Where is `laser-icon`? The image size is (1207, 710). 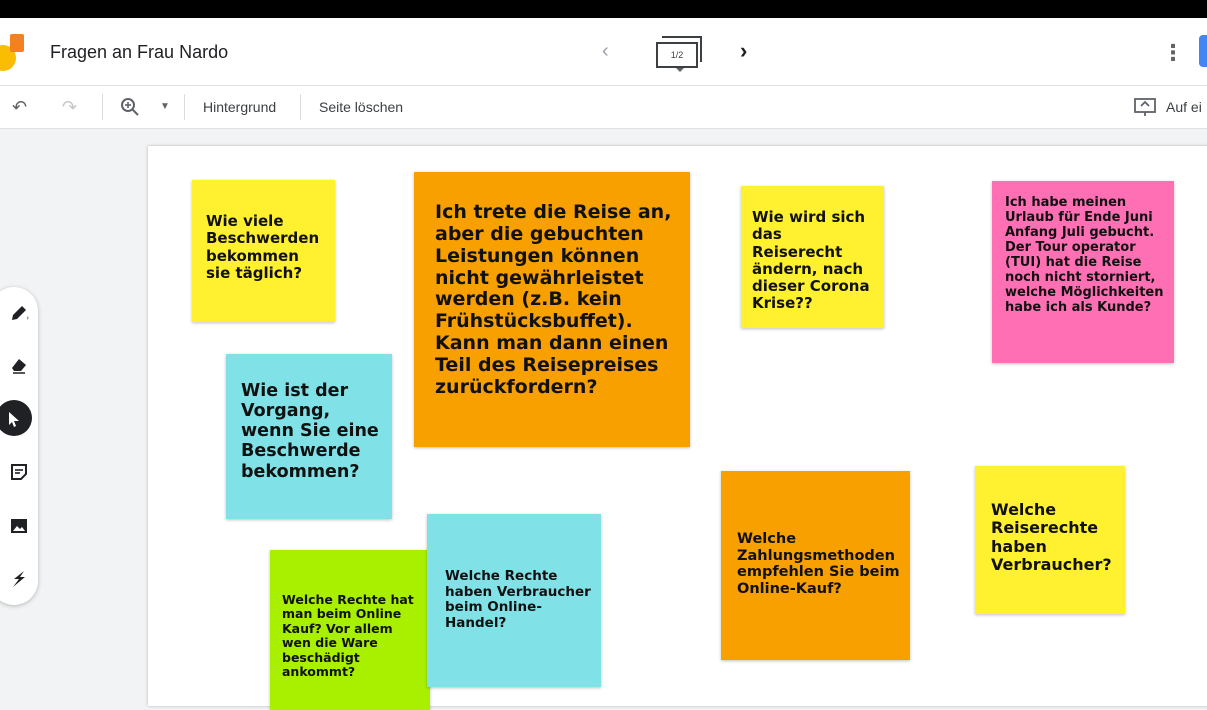 laser-icon is located at coordinates (19, 578).